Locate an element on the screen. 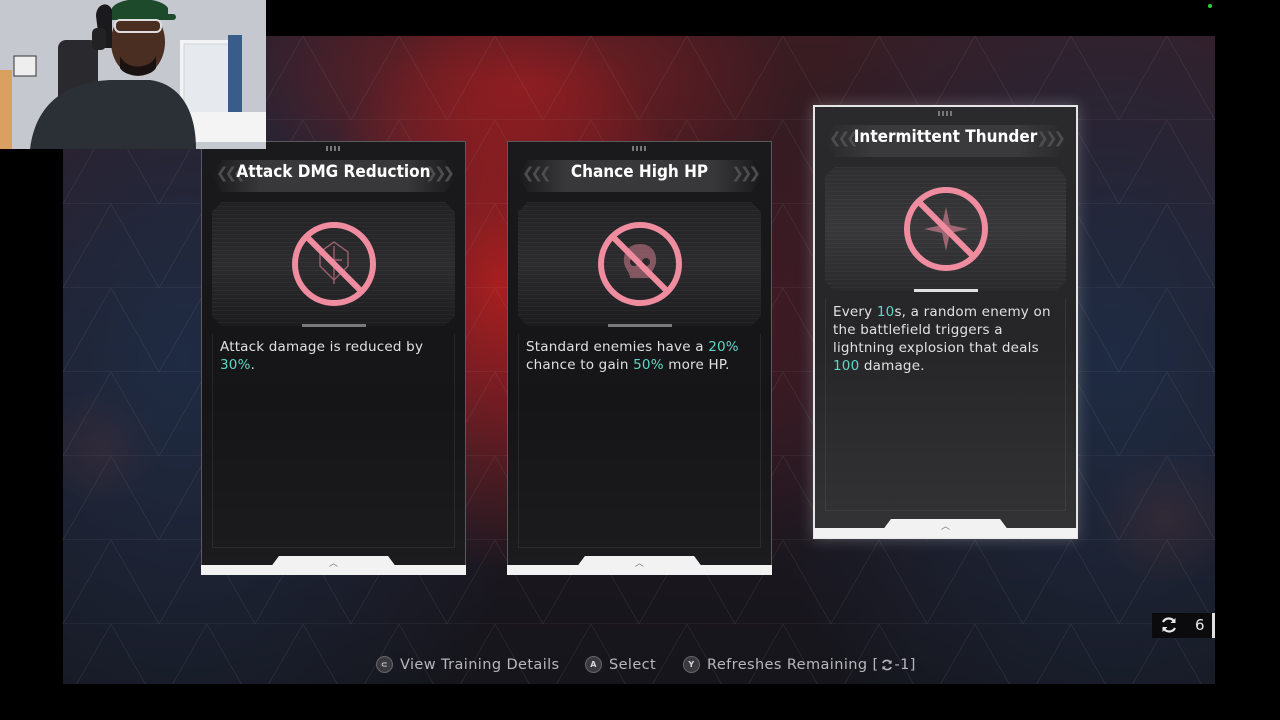 The image size is (1280, 720). hint-label: Refreshes Remaining [ is located at coordinates (793, 664).